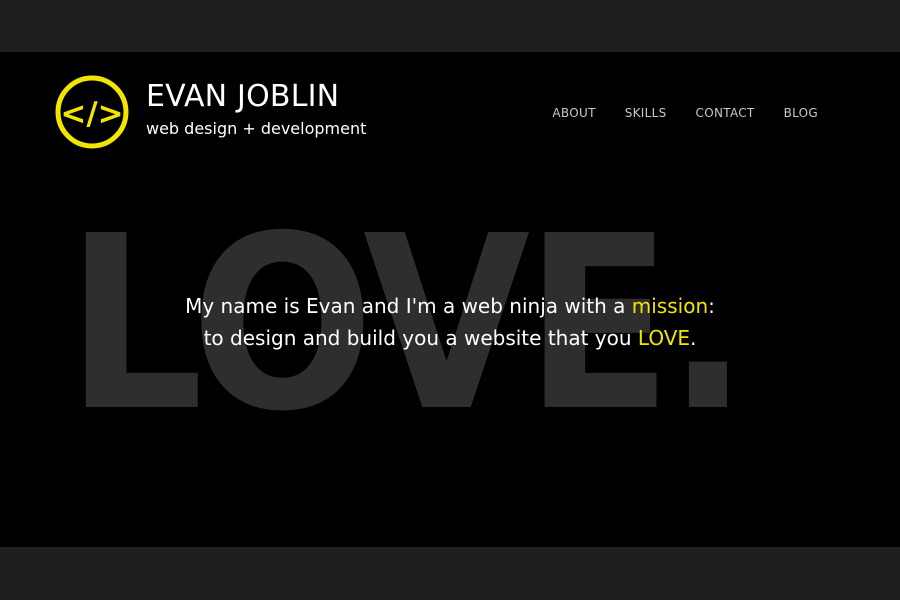 This screenshot has width=900, height=600. I want to click on love-highlight: LOVE, so click(664, 338).